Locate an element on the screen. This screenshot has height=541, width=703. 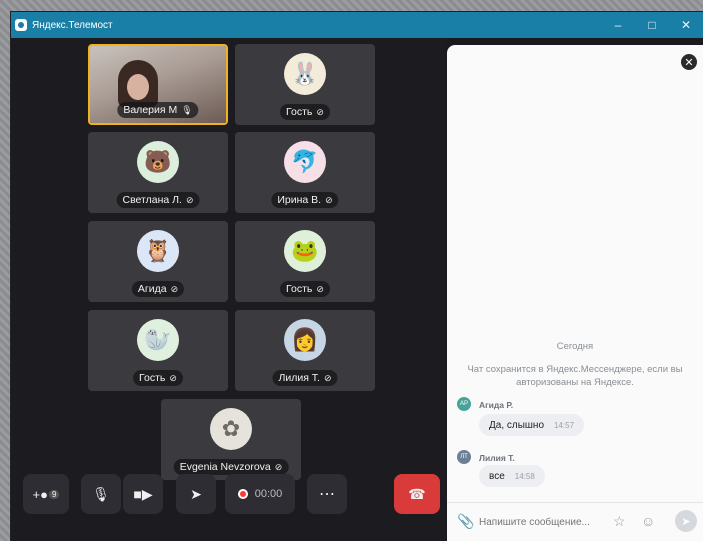
avatar: ЛТ is located at coordinates (464, 457).